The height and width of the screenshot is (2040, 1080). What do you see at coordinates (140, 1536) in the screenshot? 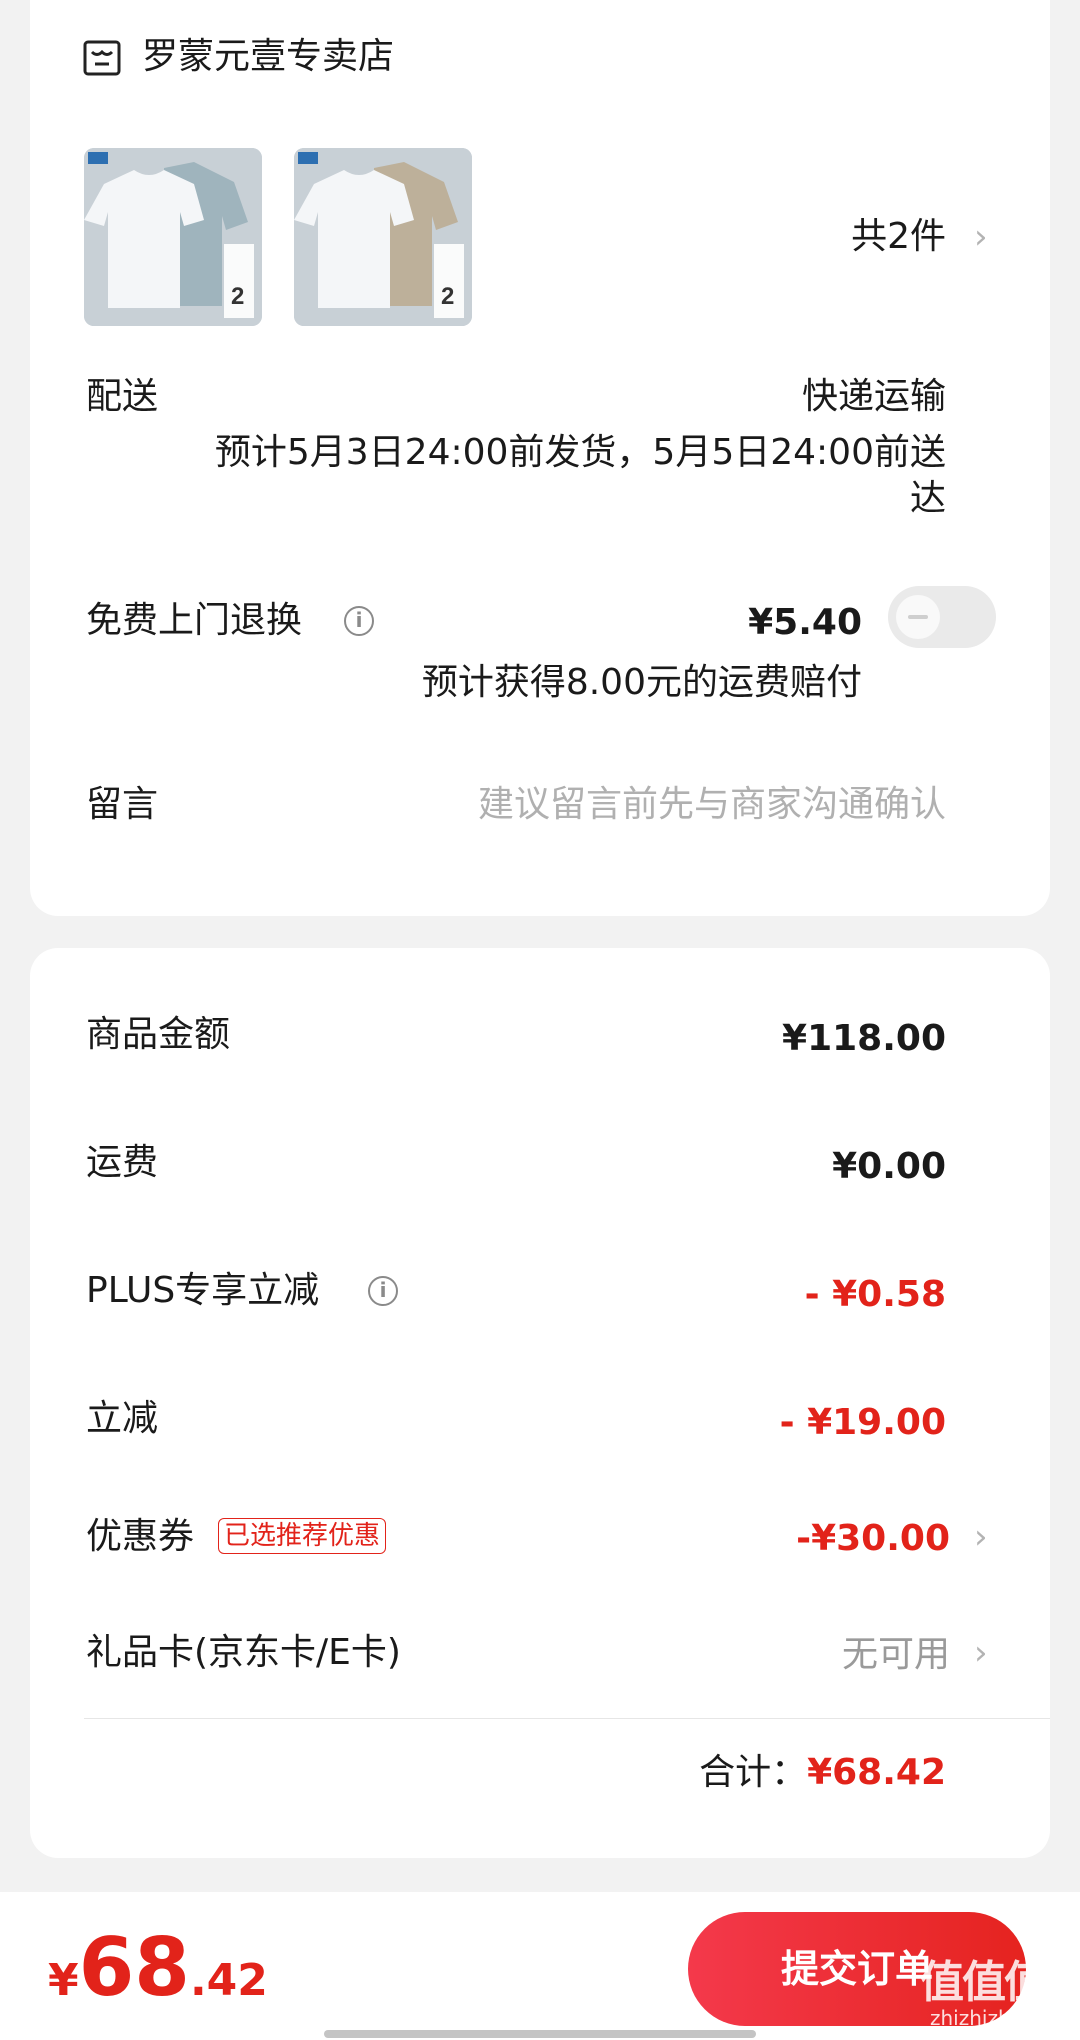
I see `coupon-label: 优惠券` at bounding box center [140, 1536].